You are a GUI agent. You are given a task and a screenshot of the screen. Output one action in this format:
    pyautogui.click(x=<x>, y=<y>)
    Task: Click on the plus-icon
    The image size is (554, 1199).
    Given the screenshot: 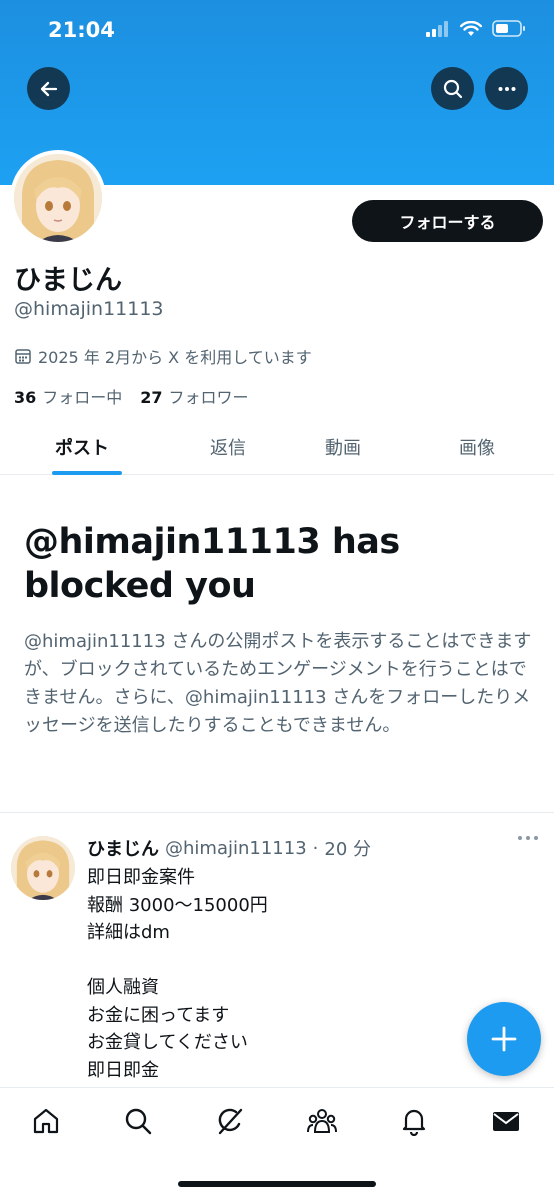 What is the action you would take?
    pyautogui.click(x=504, y=1039)
    